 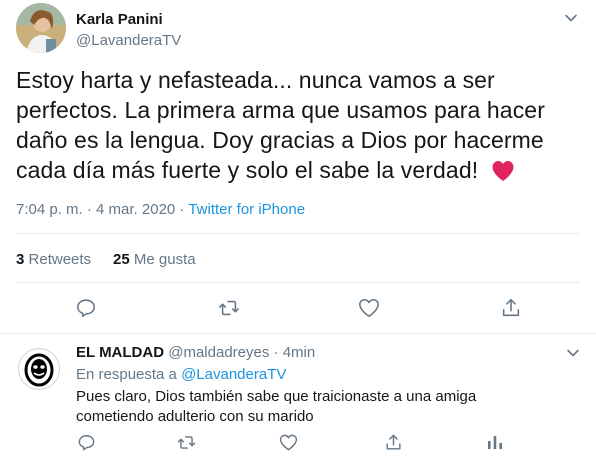 I want to click on reply-header: EL MALDAD @maldadreyes · 4min, so click(x=195, y=352).